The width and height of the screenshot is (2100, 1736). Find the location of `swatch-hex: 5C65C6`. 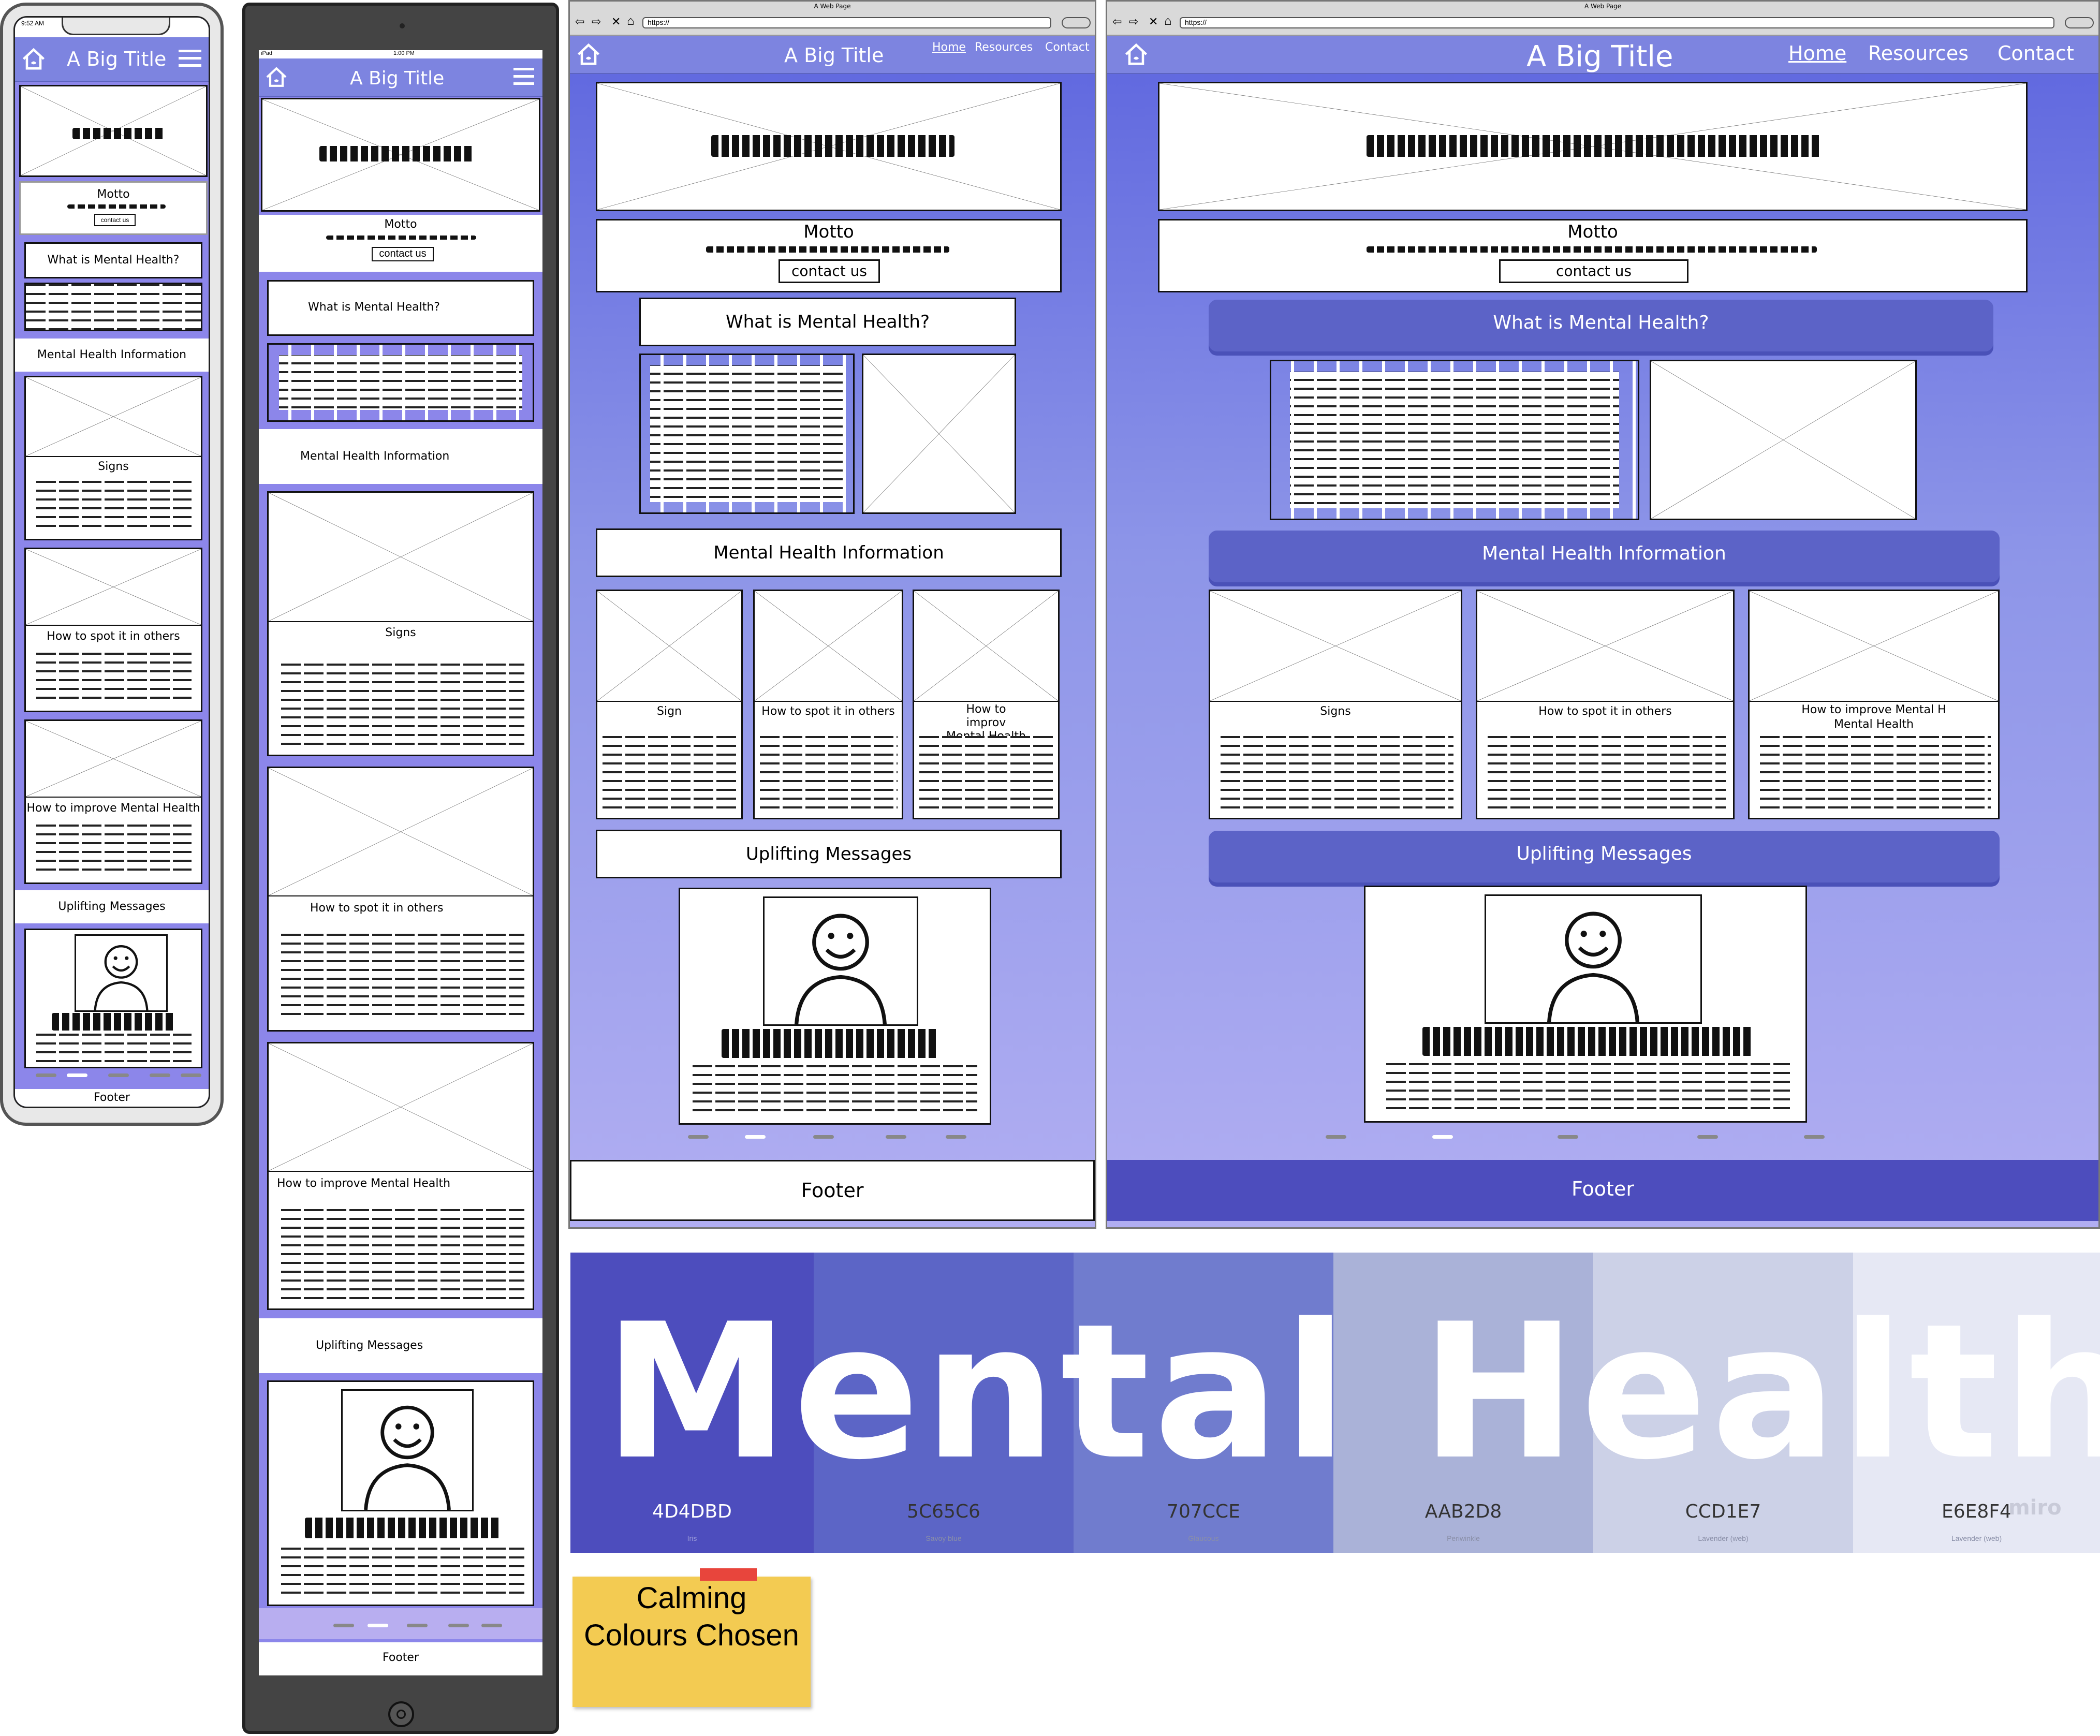

swatch-hex: 5C65C6 is located at coordinates (943, 1511).